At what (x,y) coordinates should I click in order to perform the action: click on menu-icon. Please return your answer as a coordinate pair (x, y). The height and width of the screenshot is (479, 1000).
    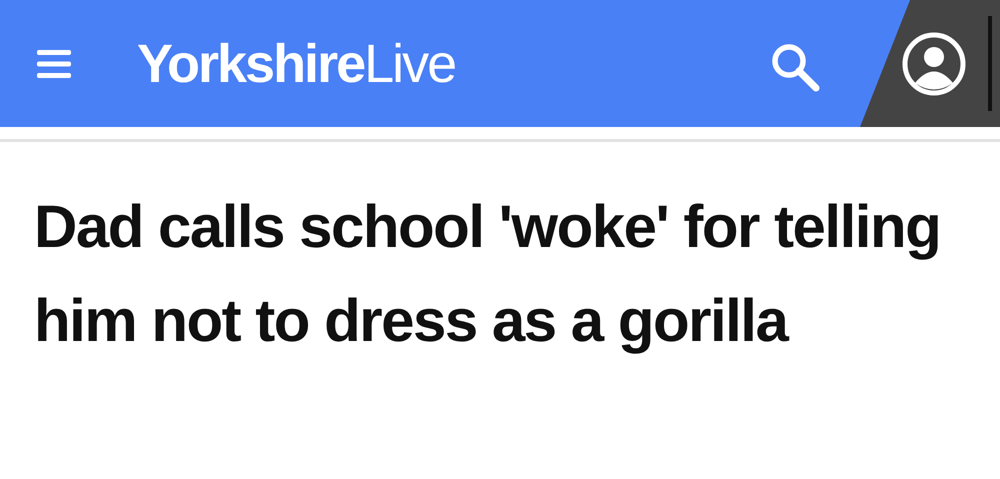
    Looking at the image, I should click on (54, 64).